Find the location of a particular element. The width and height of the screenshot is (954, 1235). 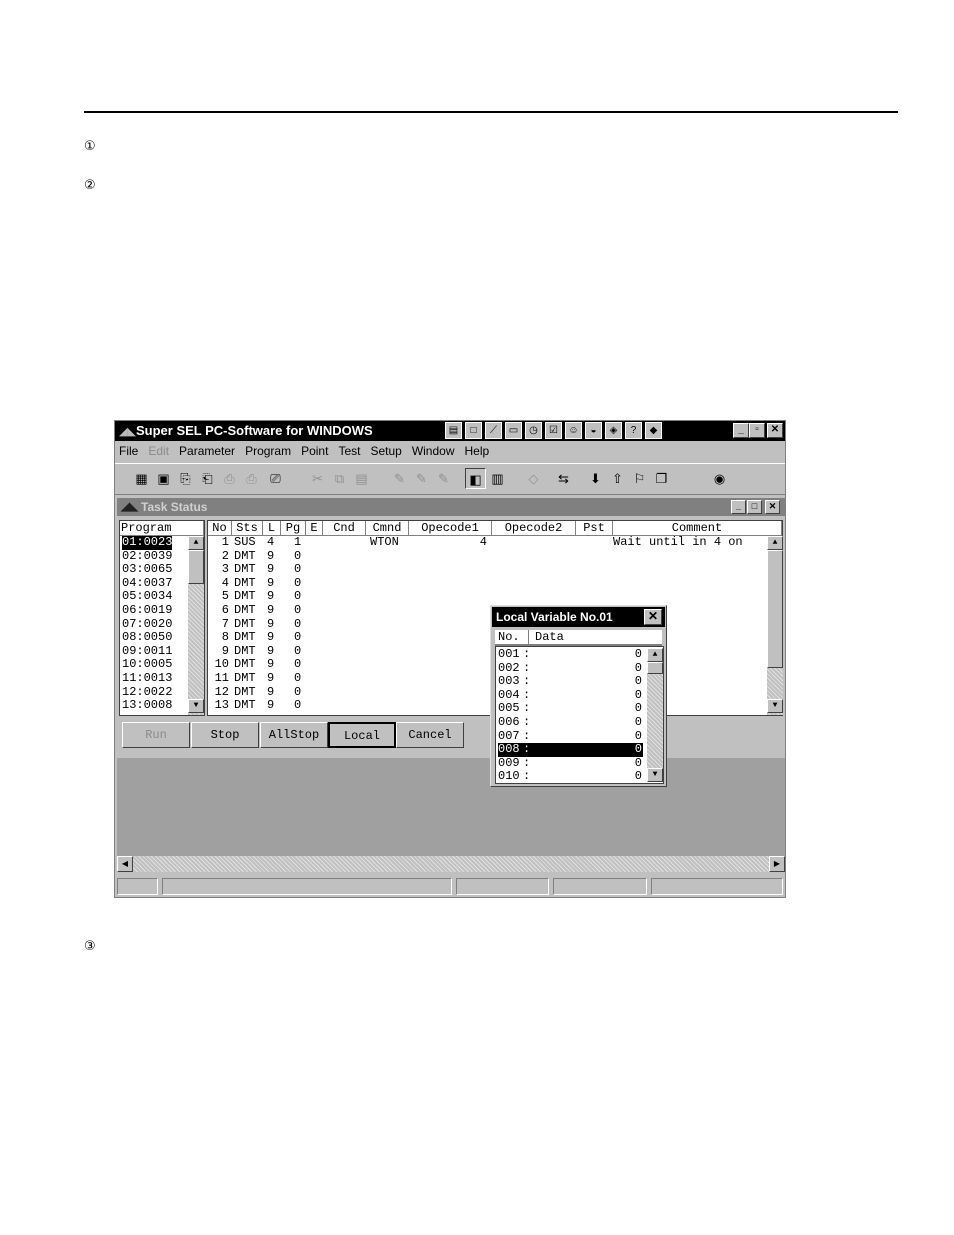

checkbox-icon: ☑ is located at coordinates (553, 430).